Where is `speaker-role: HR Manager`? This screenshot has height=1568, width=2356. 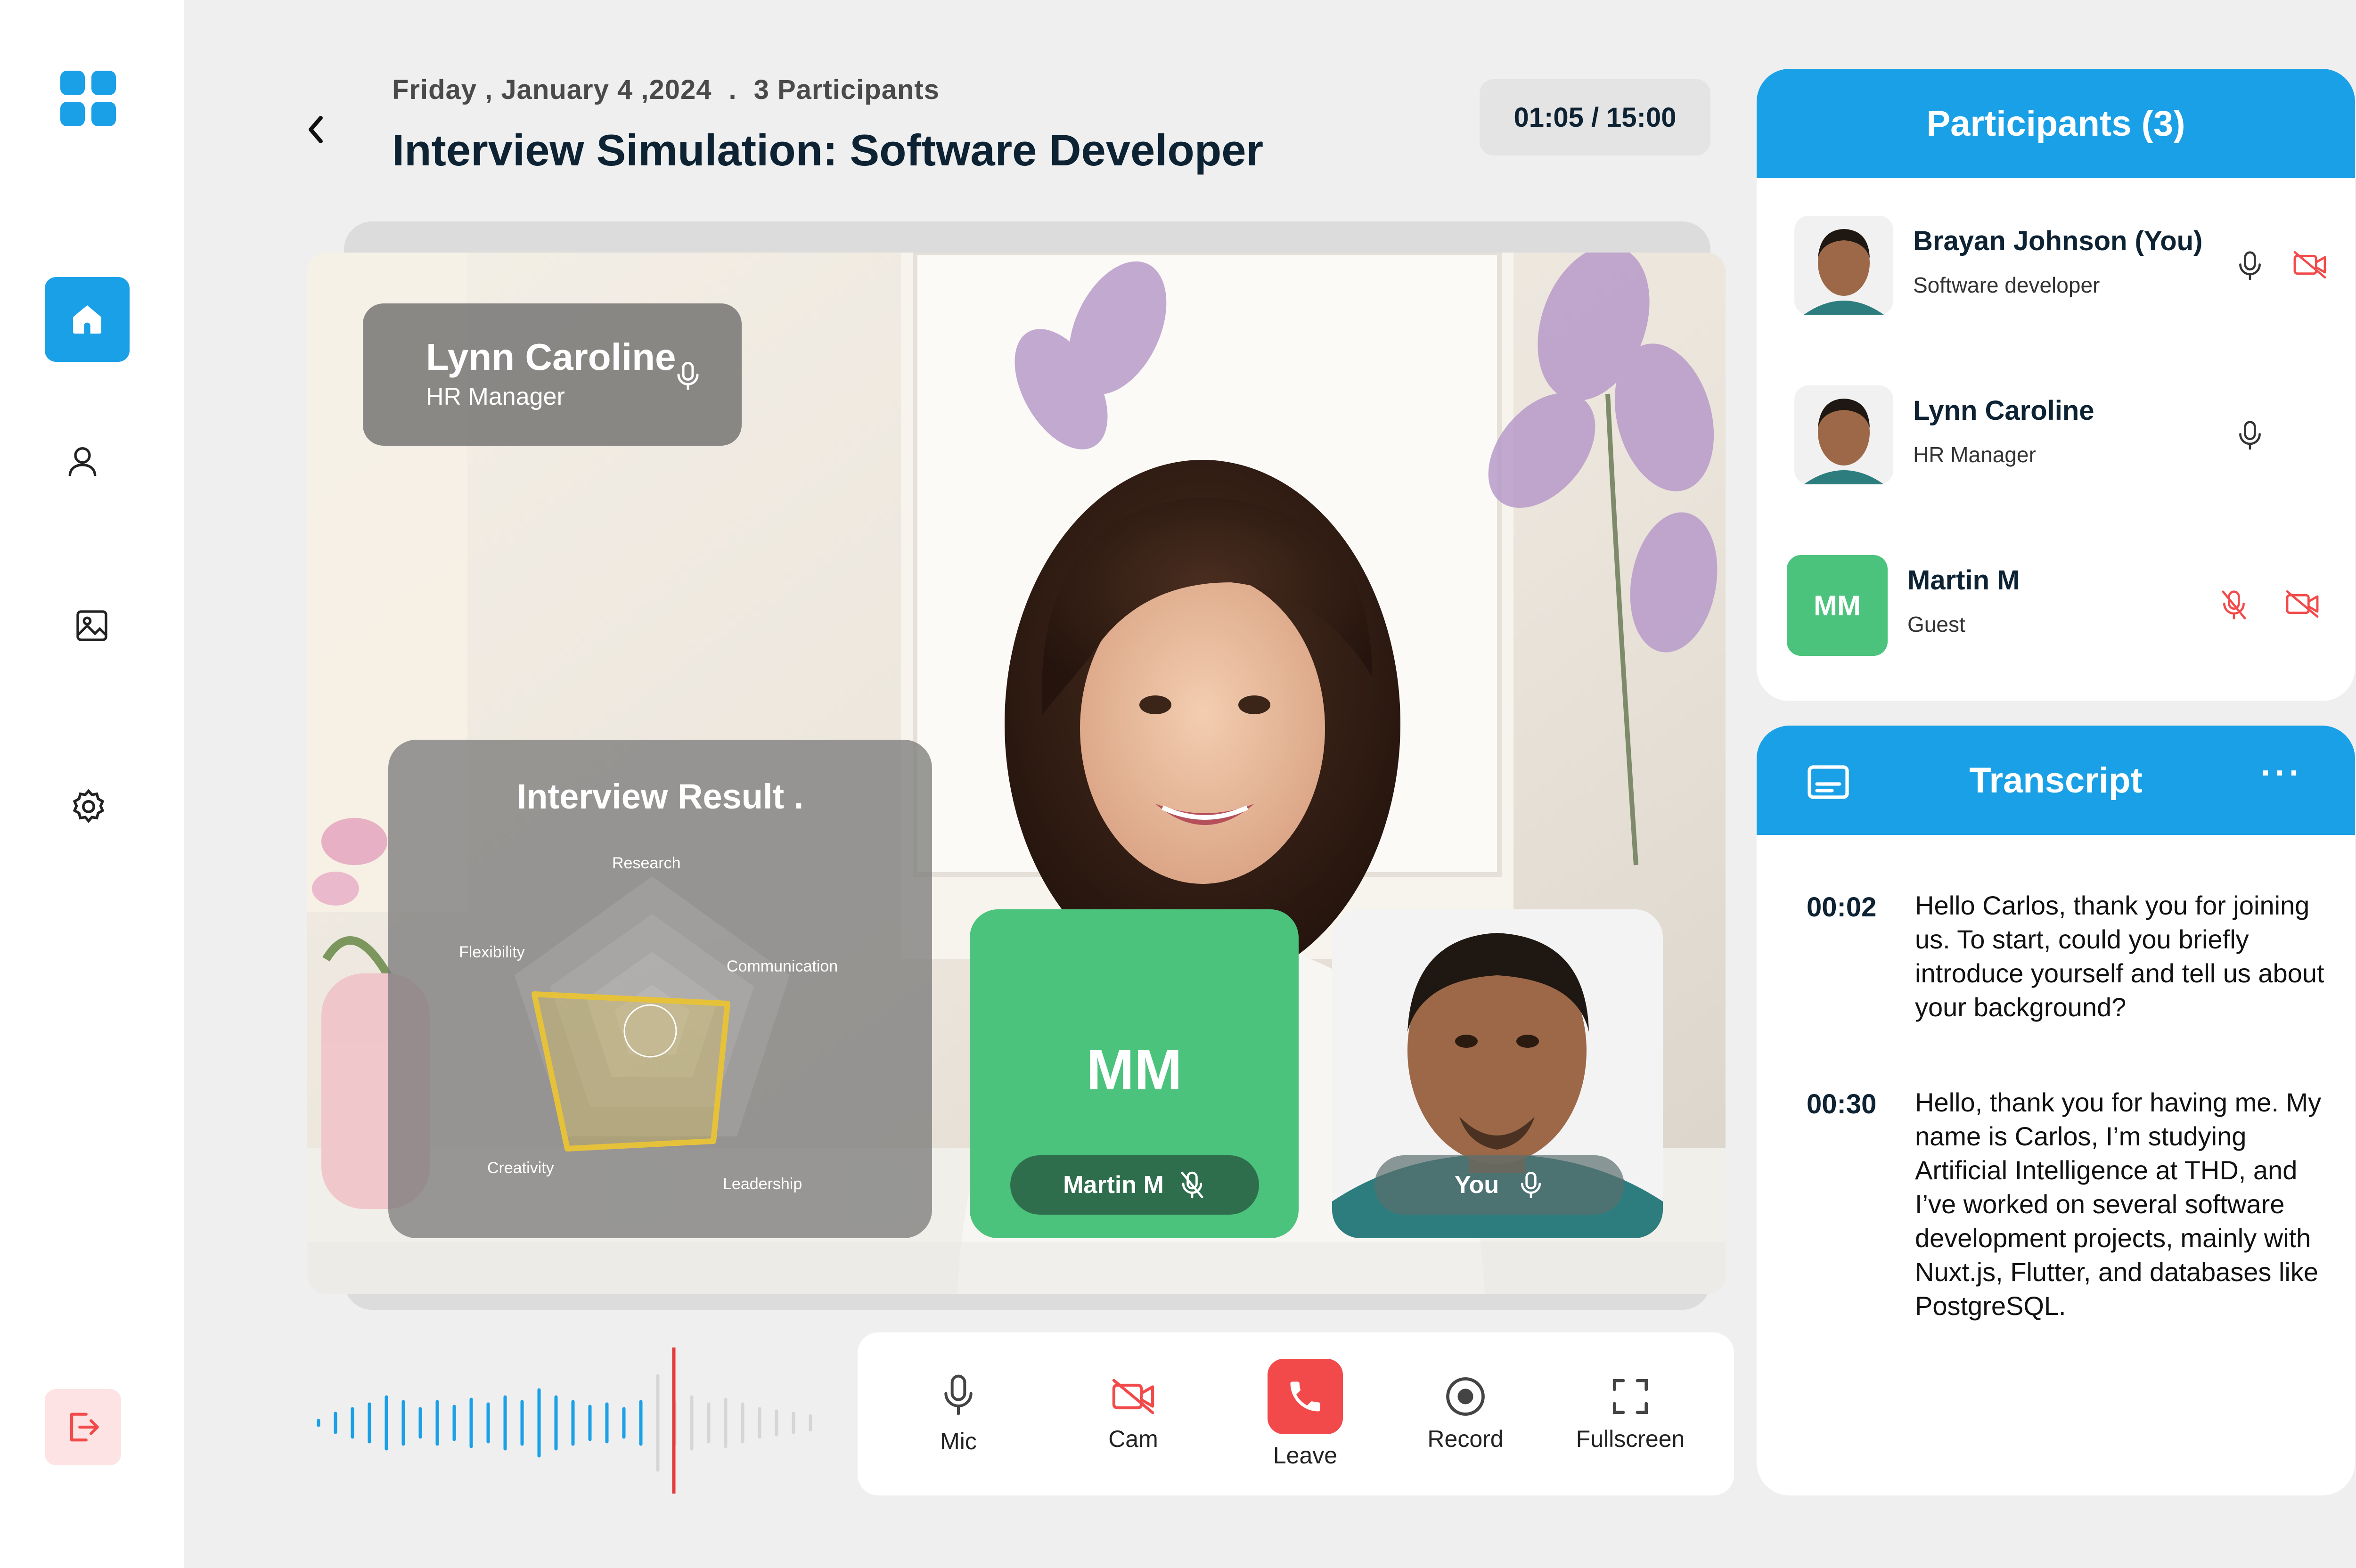 speaker-role: HR Manager is located at coordinates (495, 397).